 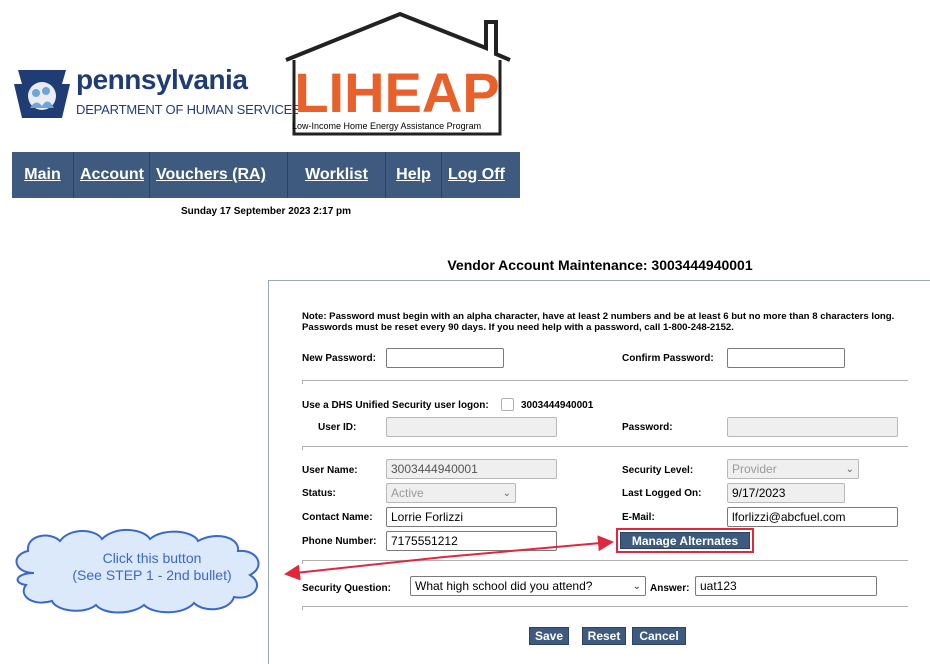 What do you see at coordinates (395, 405) in the screenshot?
I see `unified-logon-label: Use a DHS Unified Security user logon:` at bounding box center [395, 405].